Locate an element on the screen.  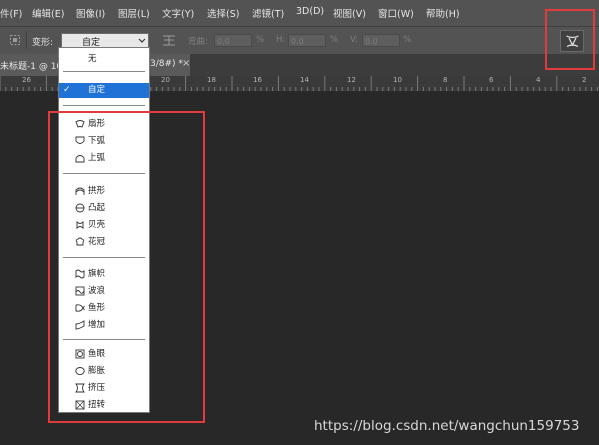
option-label: 自定 is located at coordinates (97, 90).